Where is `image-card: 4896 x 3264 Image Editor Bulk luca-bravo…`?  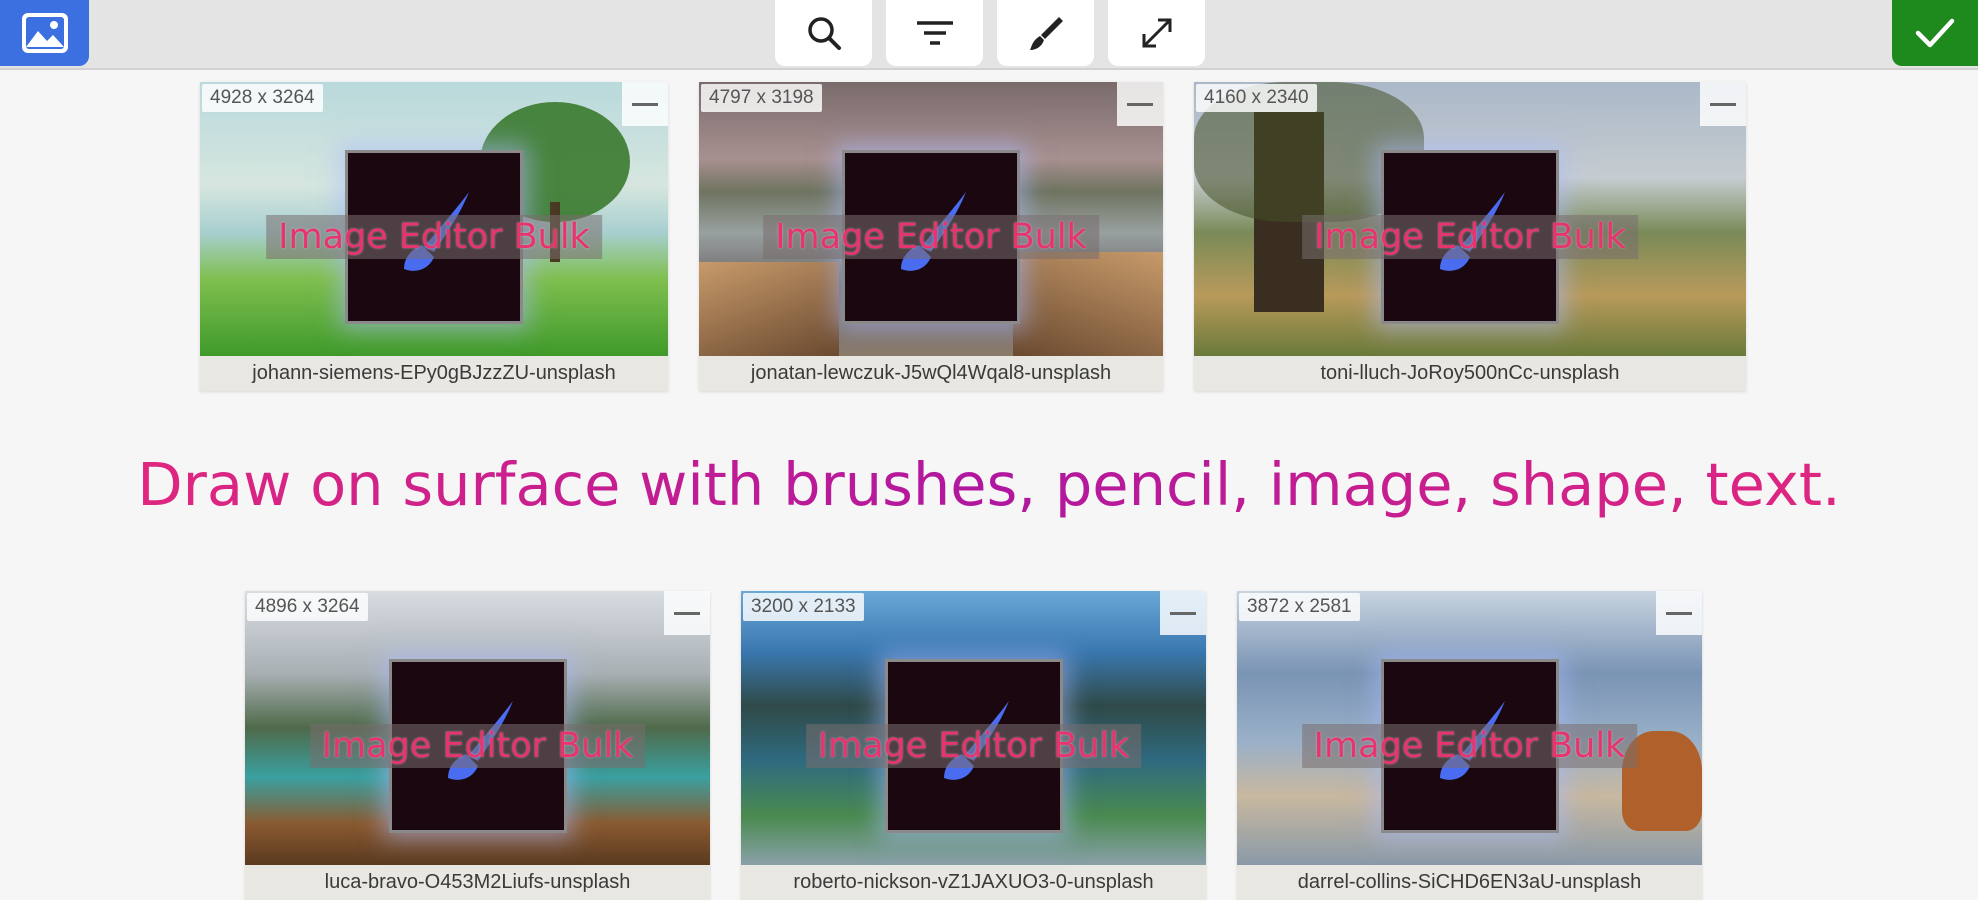 image-card: 4896 x 3264 Image Editor Bulk luca-bravo… is located at coordinates (477, 745).